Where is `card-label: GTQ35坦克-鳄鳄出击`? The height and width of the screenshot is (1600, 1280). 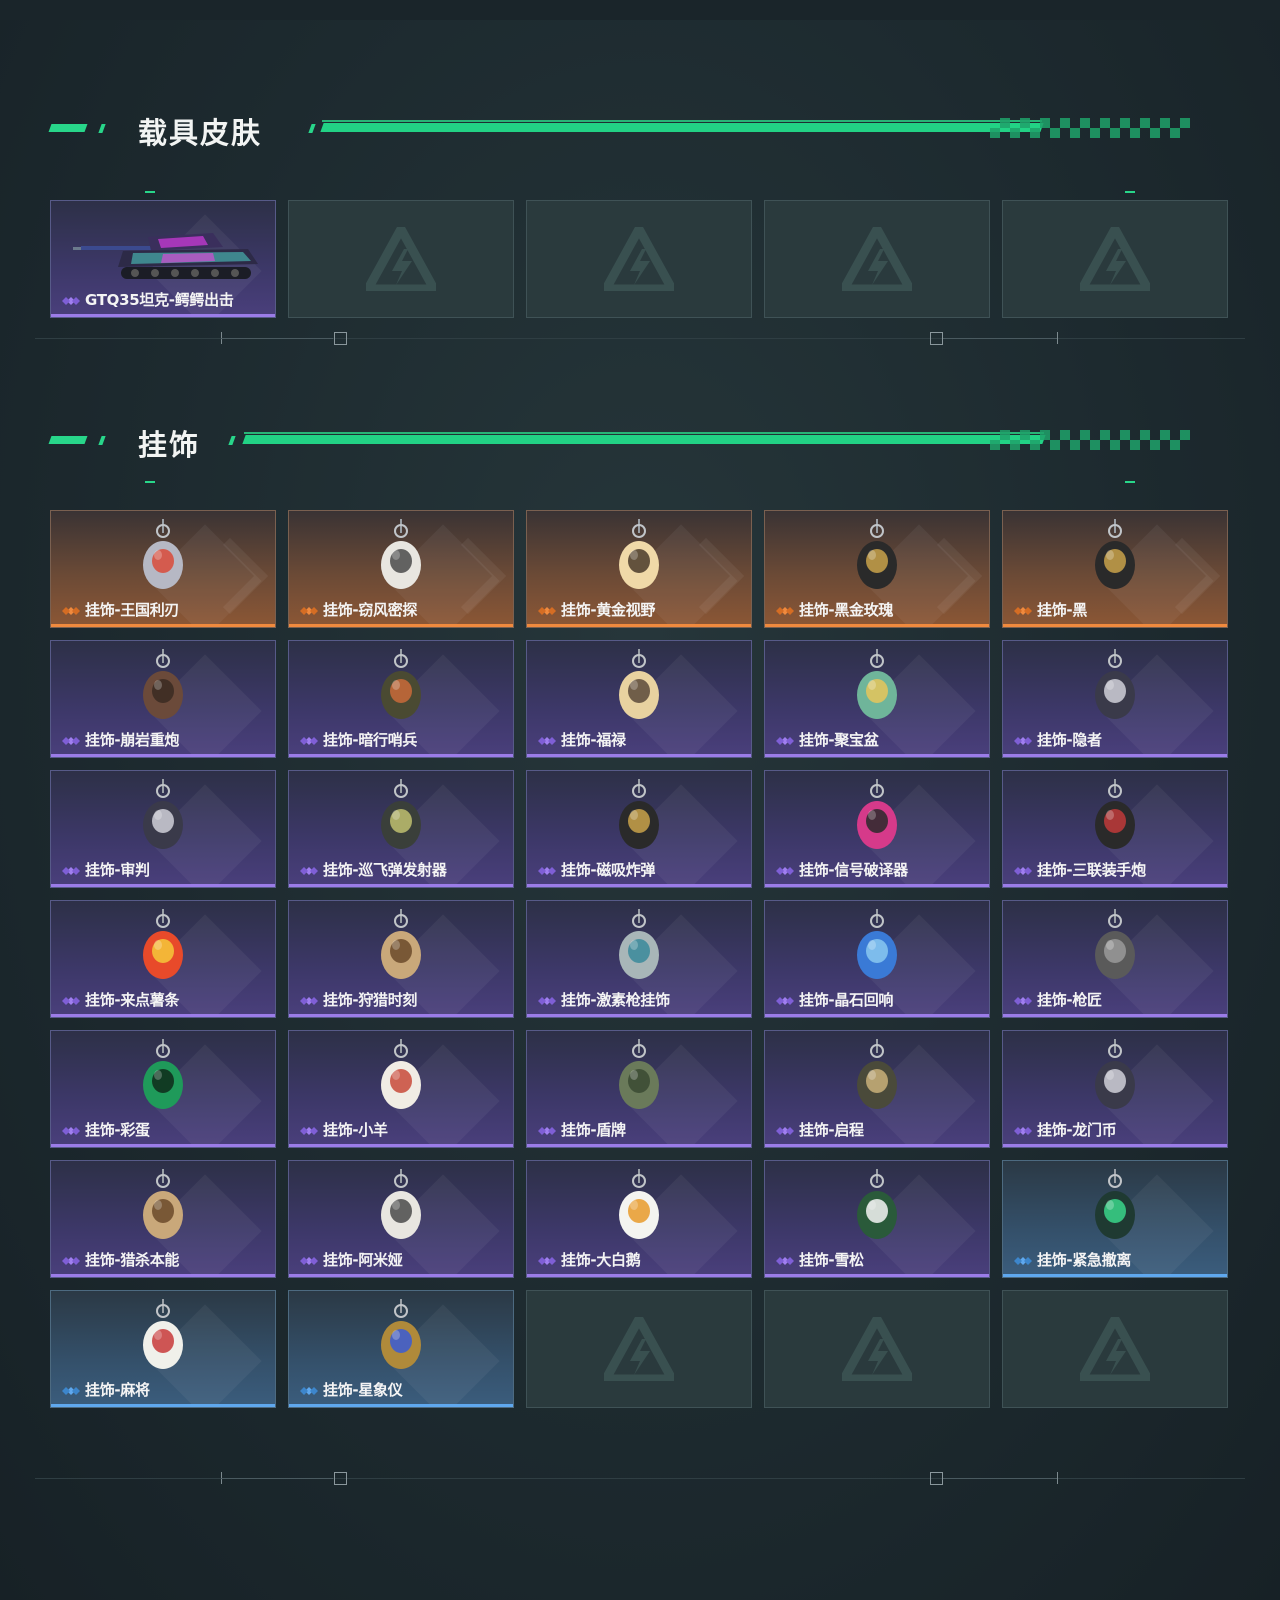
card-label: GTQ35坦克-鳄鳄出击 is located at coordinates (159, 300).